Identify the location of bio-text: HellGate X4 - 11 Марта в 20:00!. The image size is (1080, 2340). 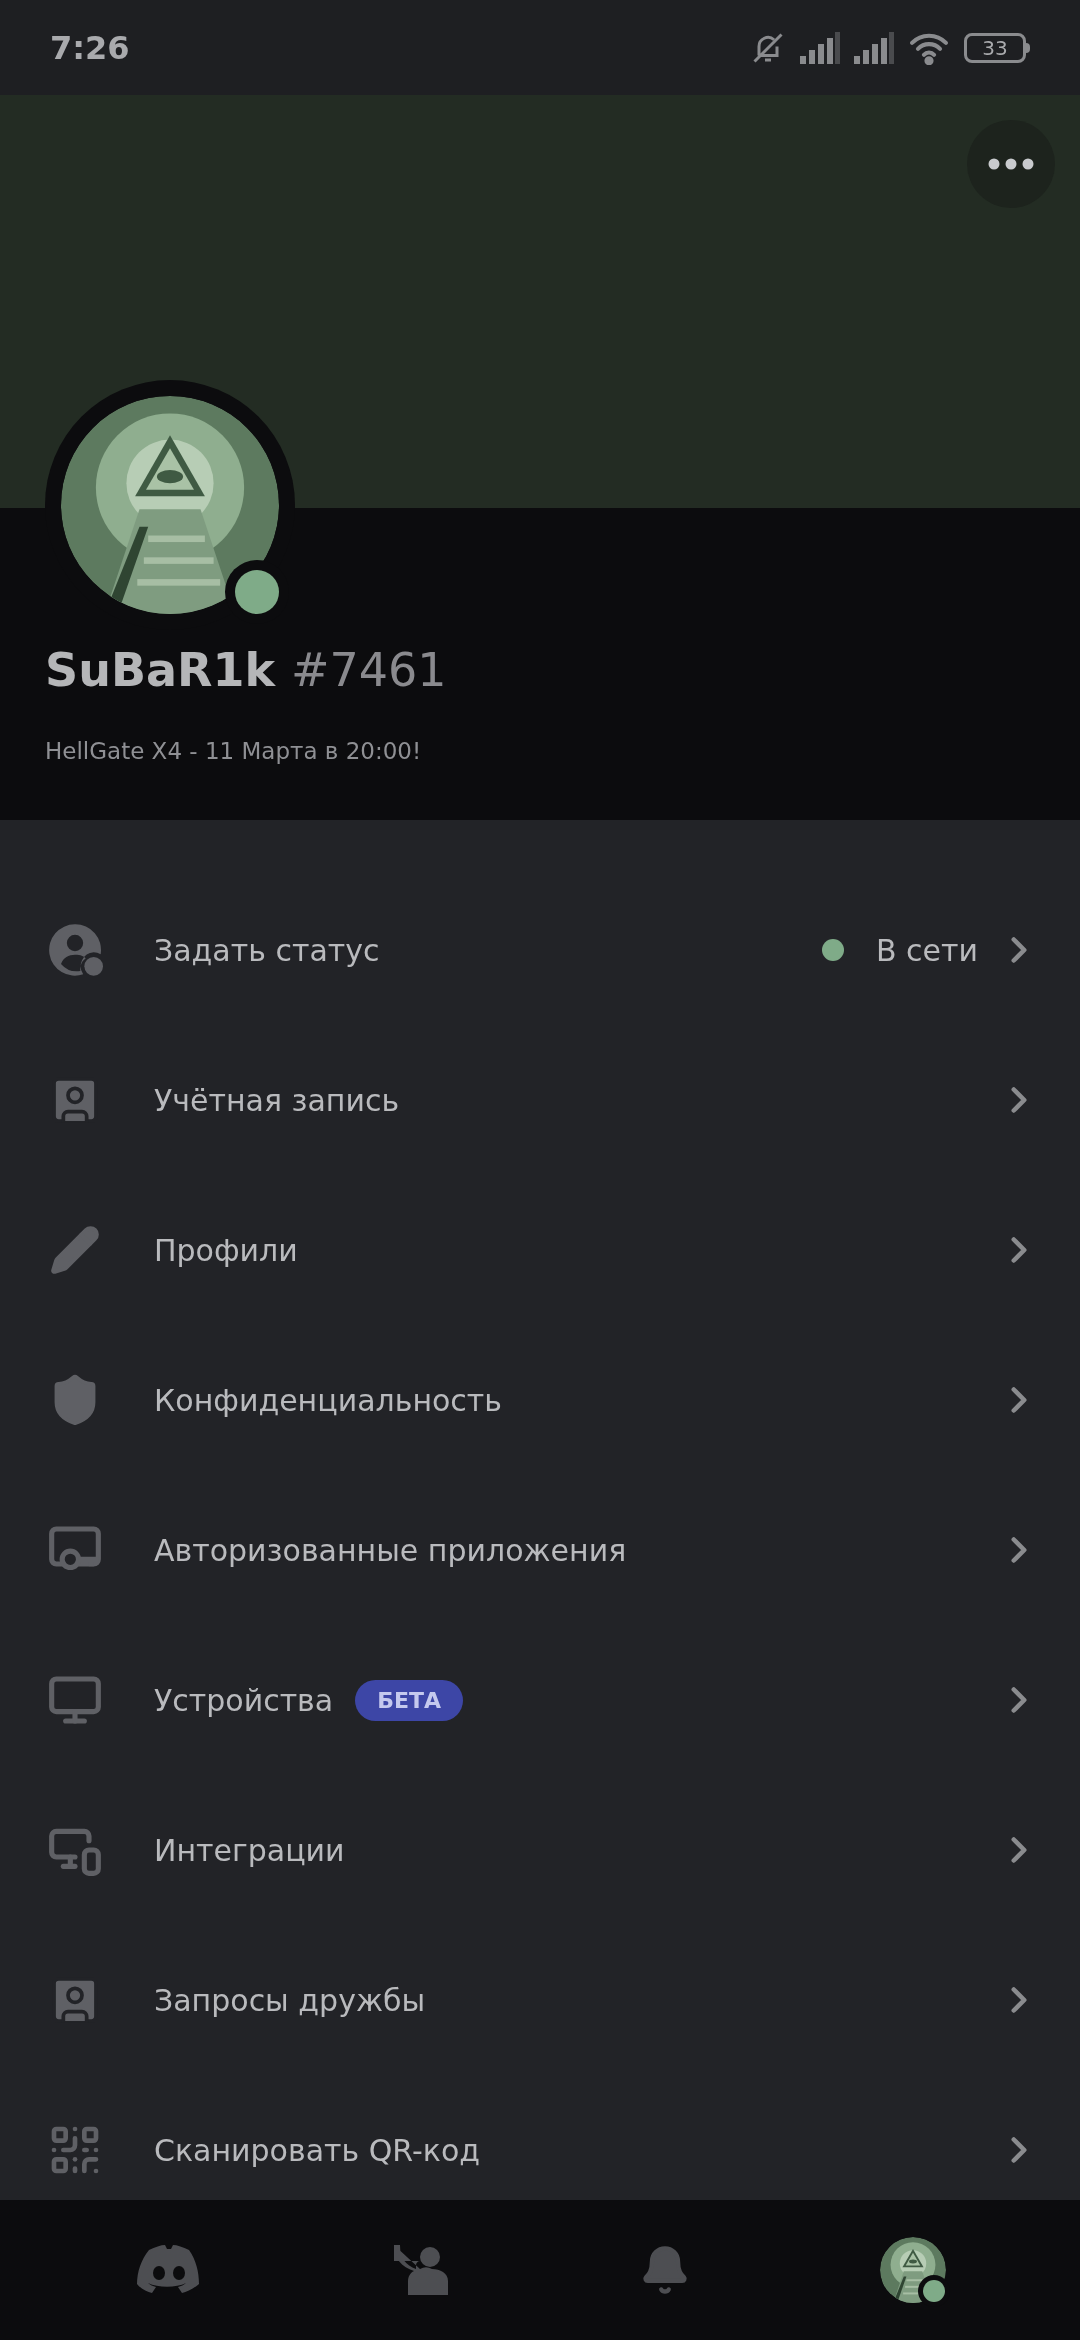
(234, 751).